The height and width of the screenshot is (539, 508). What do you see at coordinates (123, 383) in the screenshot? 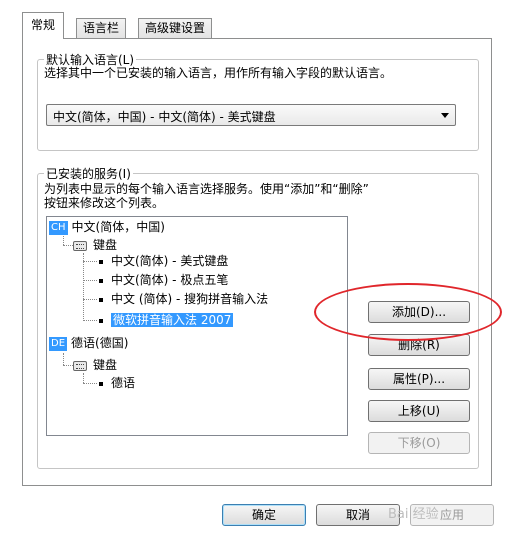
I see `tree-node-label: 德语` at bounding box center [123, 383].